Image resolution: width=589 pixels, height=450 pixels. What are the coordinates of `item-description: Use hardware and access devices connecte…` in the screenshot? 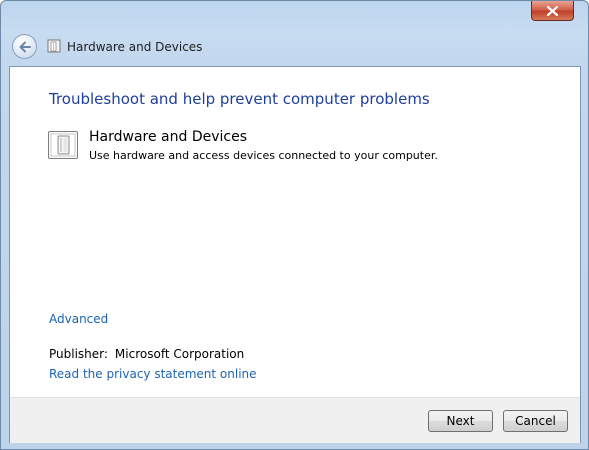 It's located at (263, 155).